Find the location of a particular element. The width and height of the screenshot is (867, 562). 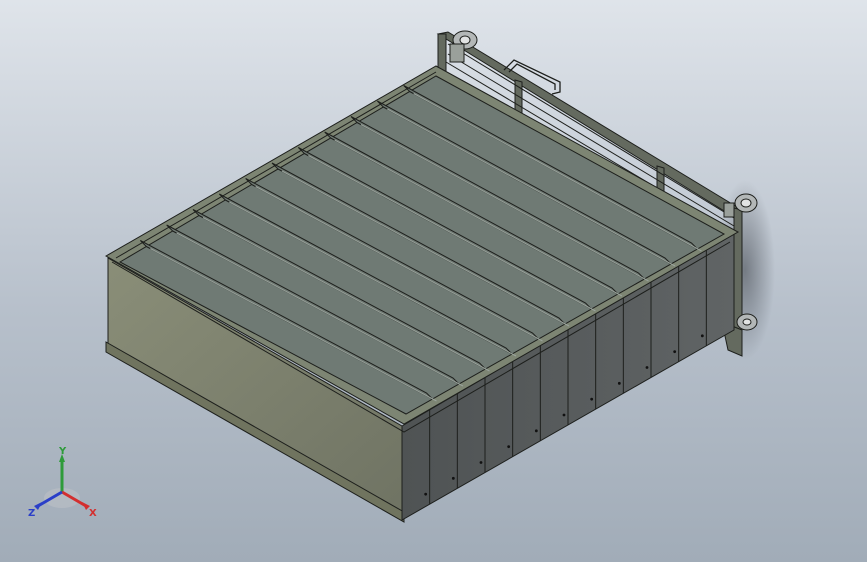

x-axis-label: X is located at coordinates (93, 513).